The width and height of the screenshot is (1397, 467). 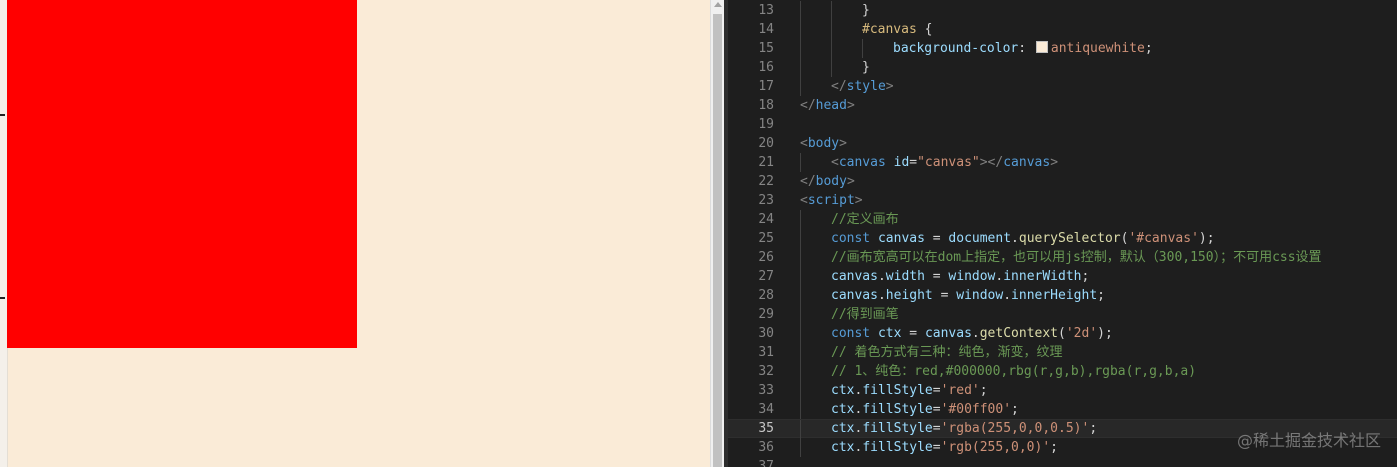 What do you see at coordinates (1062, 105) in the screenshot?
I see `code-line: 18 </head>` at bounding box center [1062, 105].